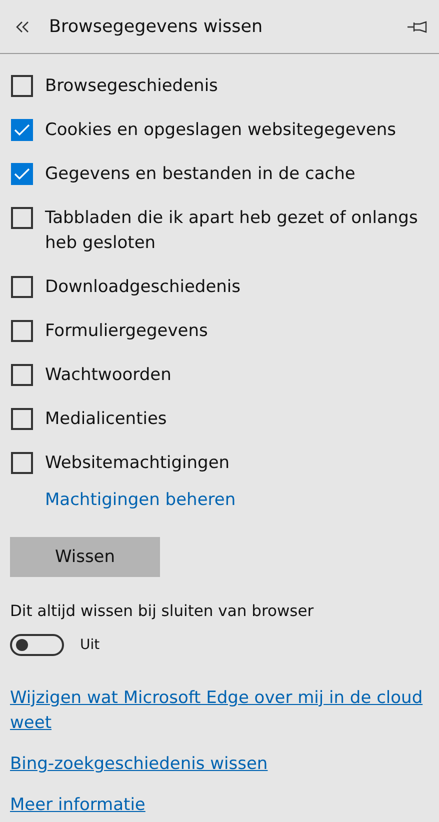 Image resolution: width=439 pixels, height=822 pixels. I want to click on pin-icon, so click(417, 26).